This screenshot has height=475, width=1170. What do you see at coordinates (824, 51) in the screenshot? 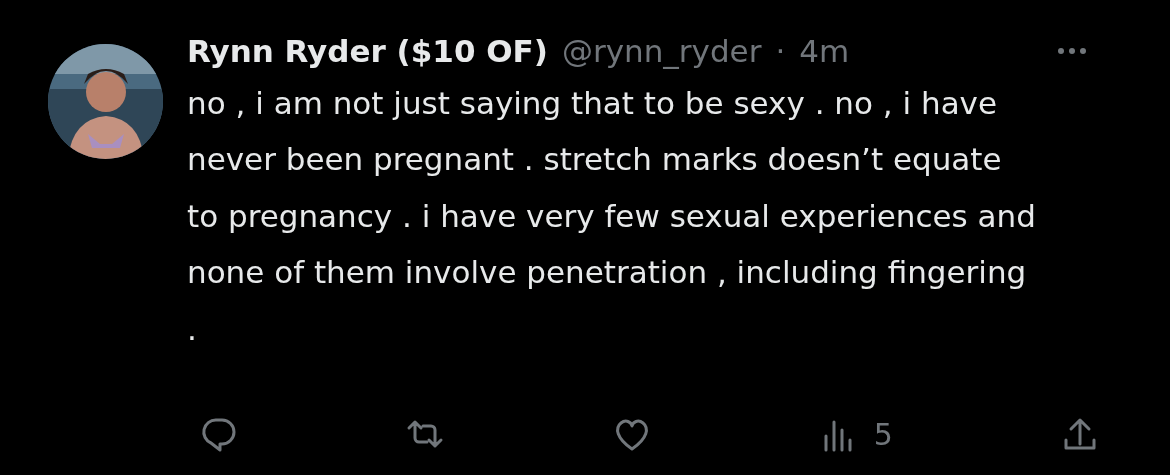
I see `post-time: 4m` at bounding box center [824, 51].